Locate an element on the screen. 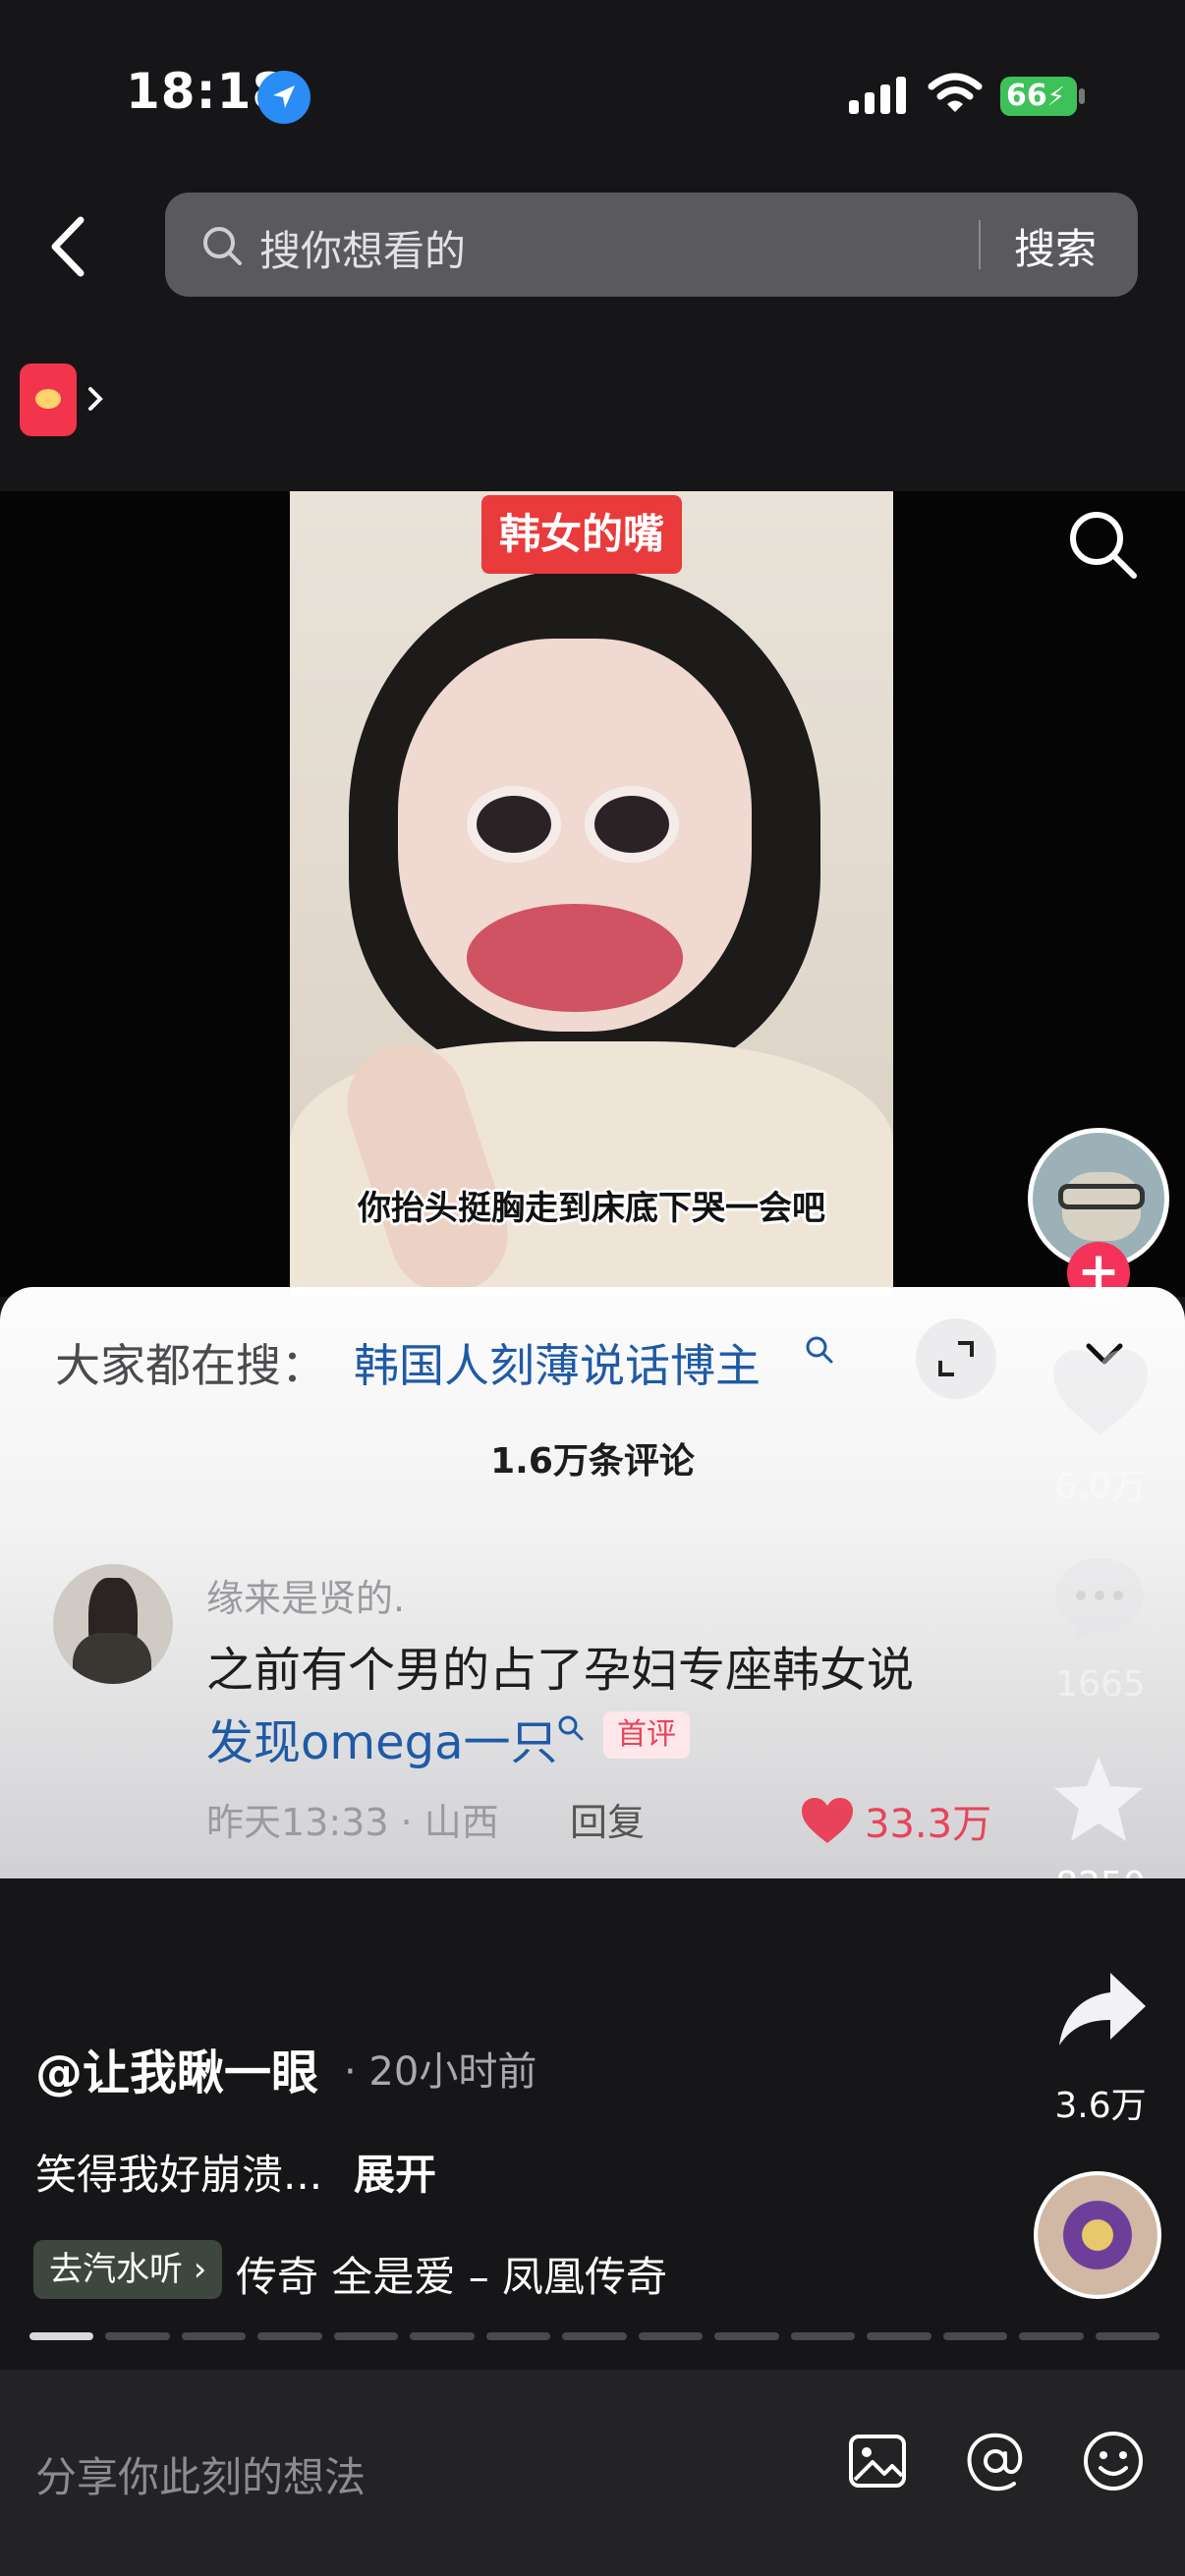 The height and width of the screenshot is (2576, 1185). like-count: 6.0万 is located at coordinates (1100, 1487).